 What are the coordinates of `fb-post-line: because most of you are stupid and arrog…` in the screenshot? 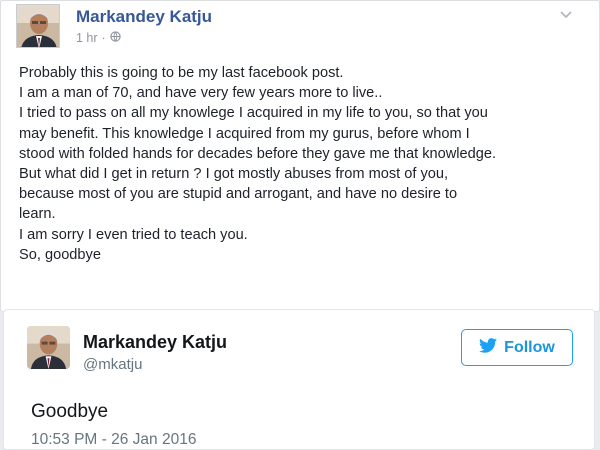 It's located at (238, 194).